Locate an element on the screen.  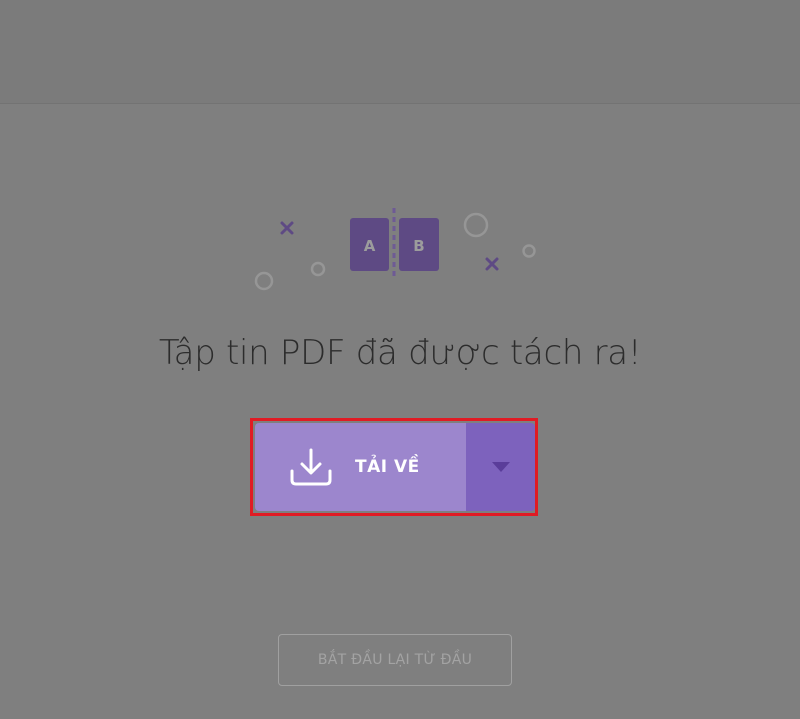
svg-text: A is located at coordinates (370, 246).